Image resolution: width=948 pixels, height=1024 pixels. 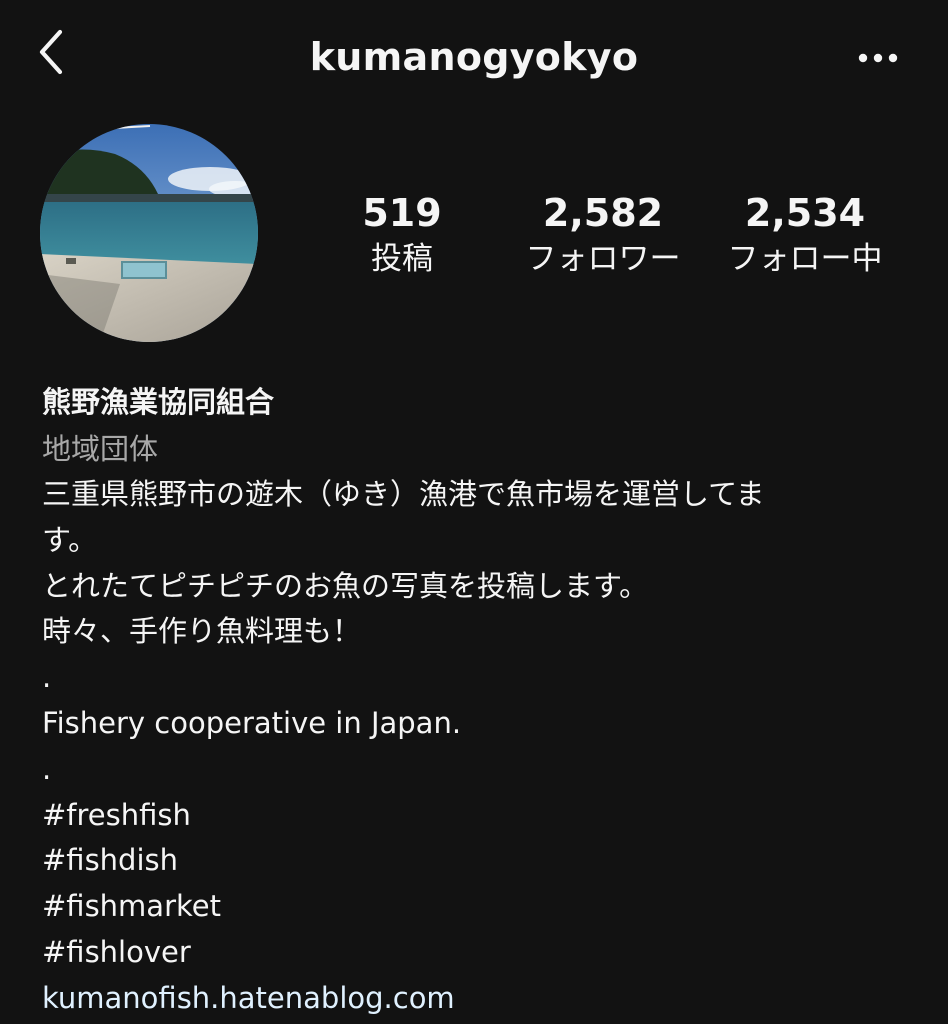 I want to click on more-options-button, so click(x=878, y=58).